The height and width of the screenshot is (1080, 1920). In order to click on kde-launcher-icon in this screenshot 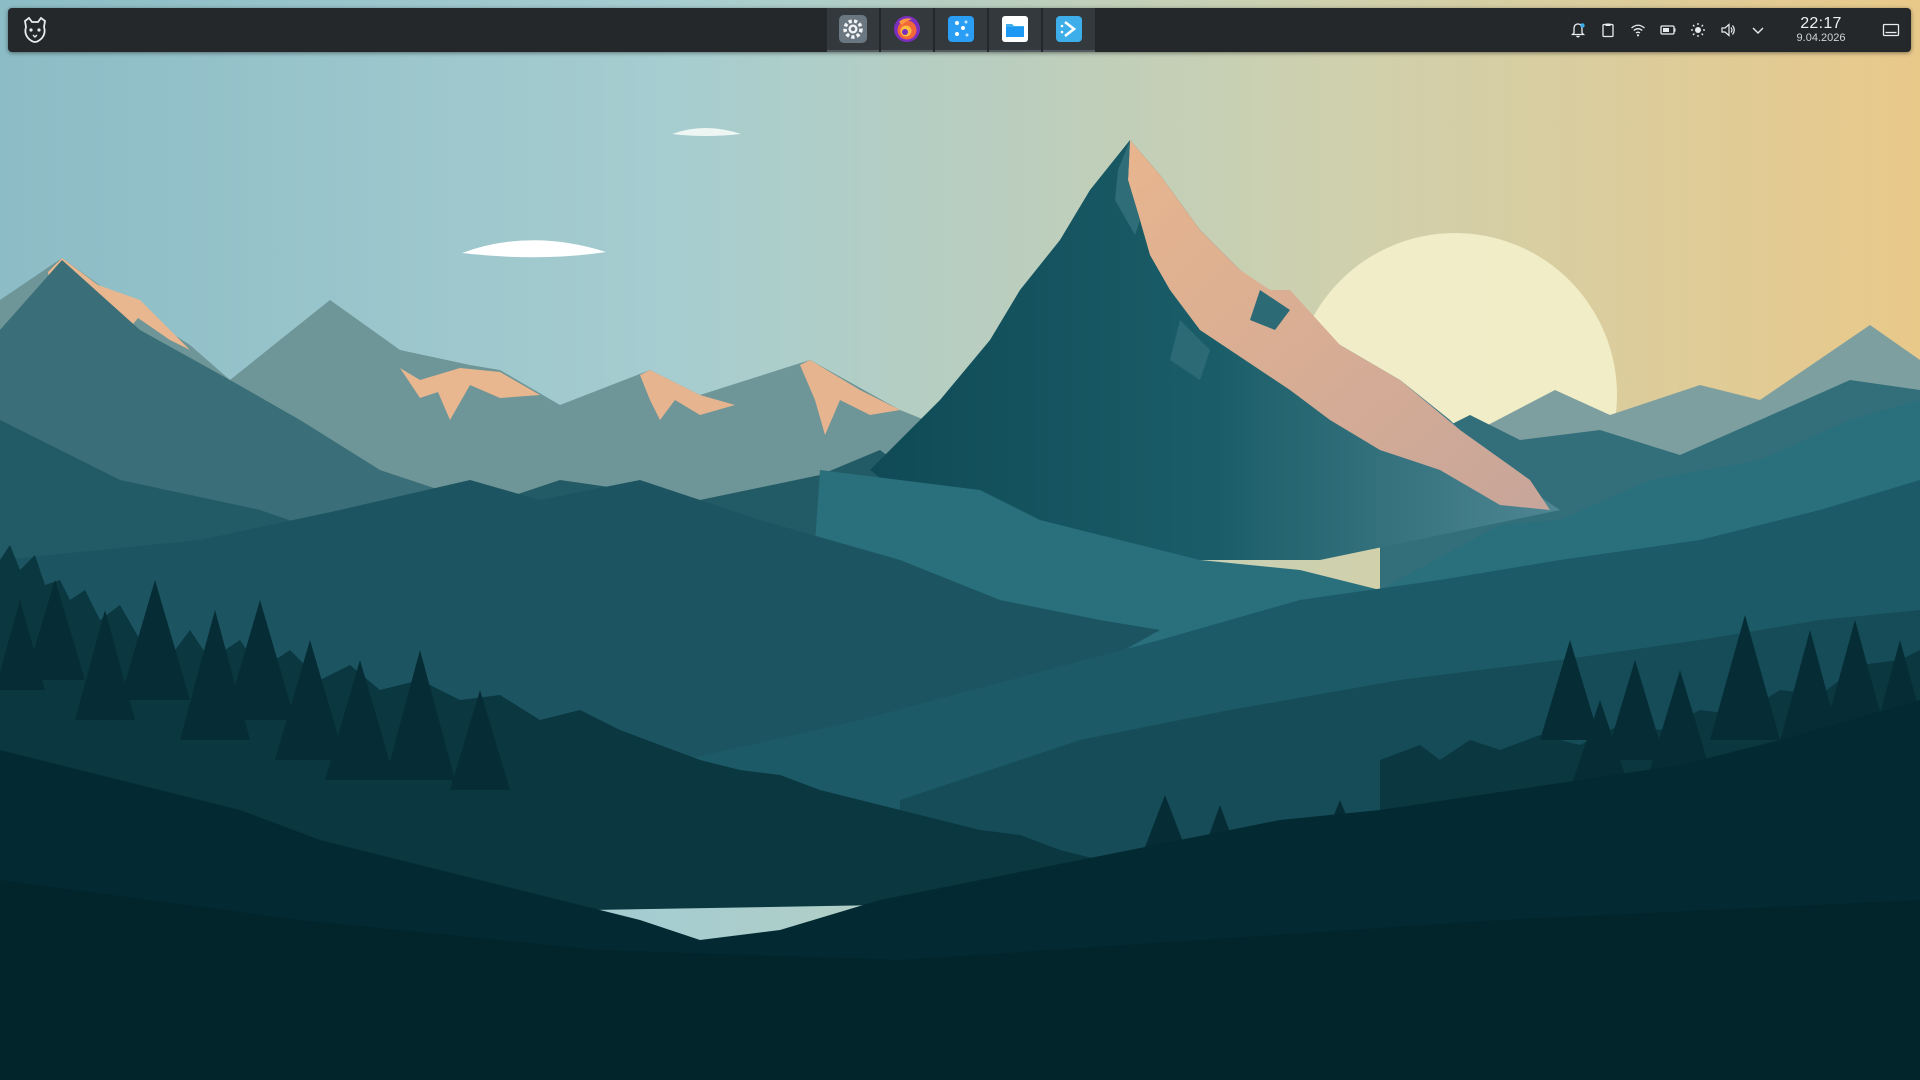, I will do `click(35, 29)`.